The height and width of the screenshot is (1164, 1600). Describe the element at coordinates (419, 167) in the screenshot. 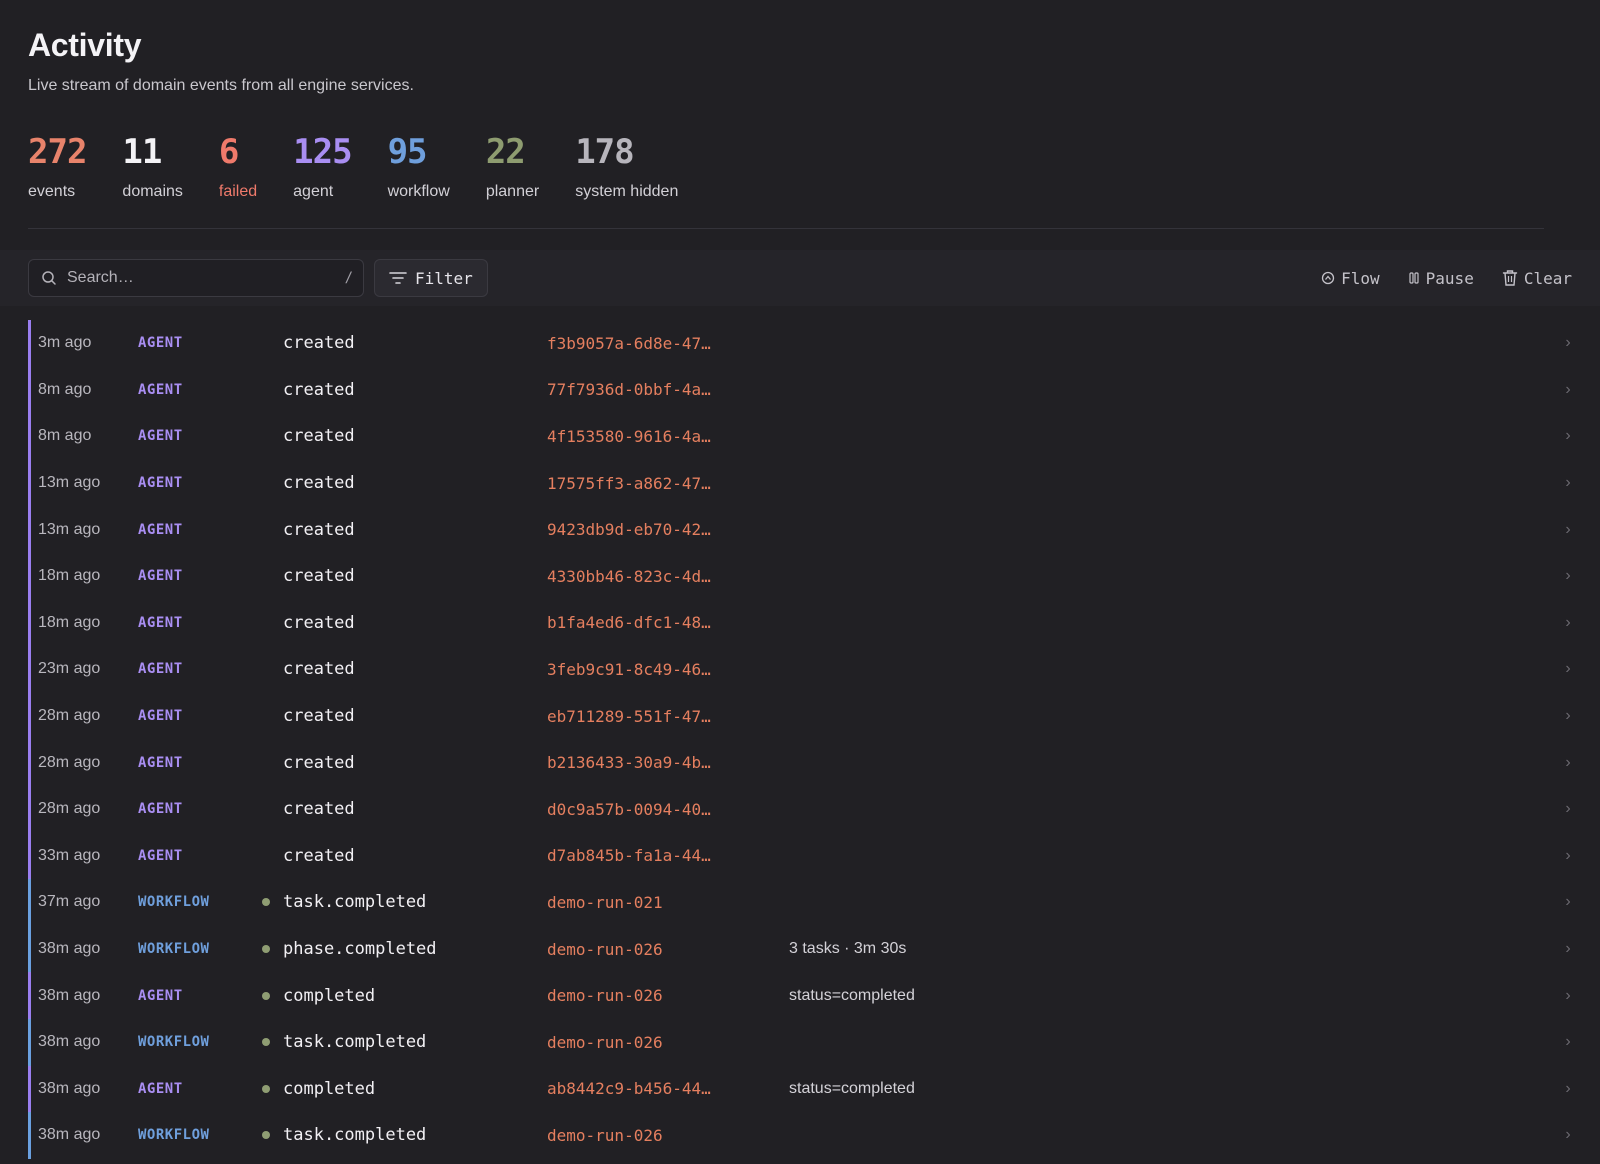

I see `stat-workflow: 95 workflow` at that location.